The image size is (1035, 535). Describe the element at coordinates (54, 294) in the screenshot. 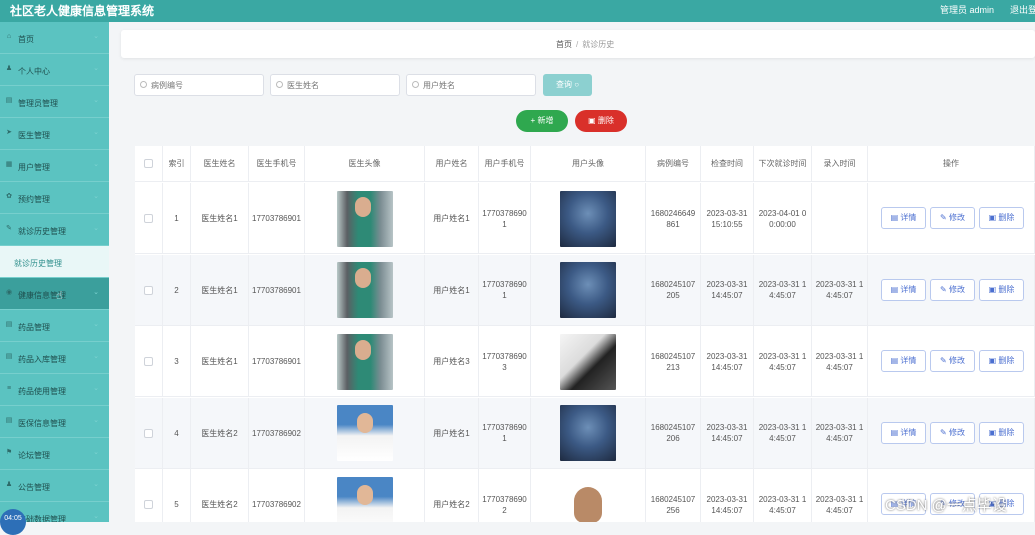

I see `sidebar-item-8: ◉ 健康信息管理 ⌄` at that location.